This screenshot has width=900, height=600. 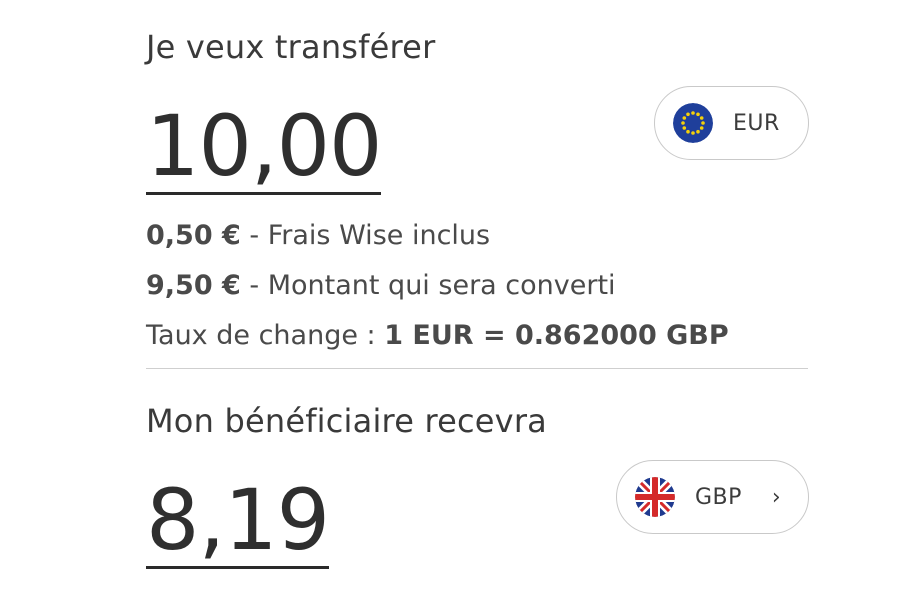 What do you see at coordinates (756, 123) in the screenshot?
I see `send-currency-code: EUR` at bounding box center [756, 123].